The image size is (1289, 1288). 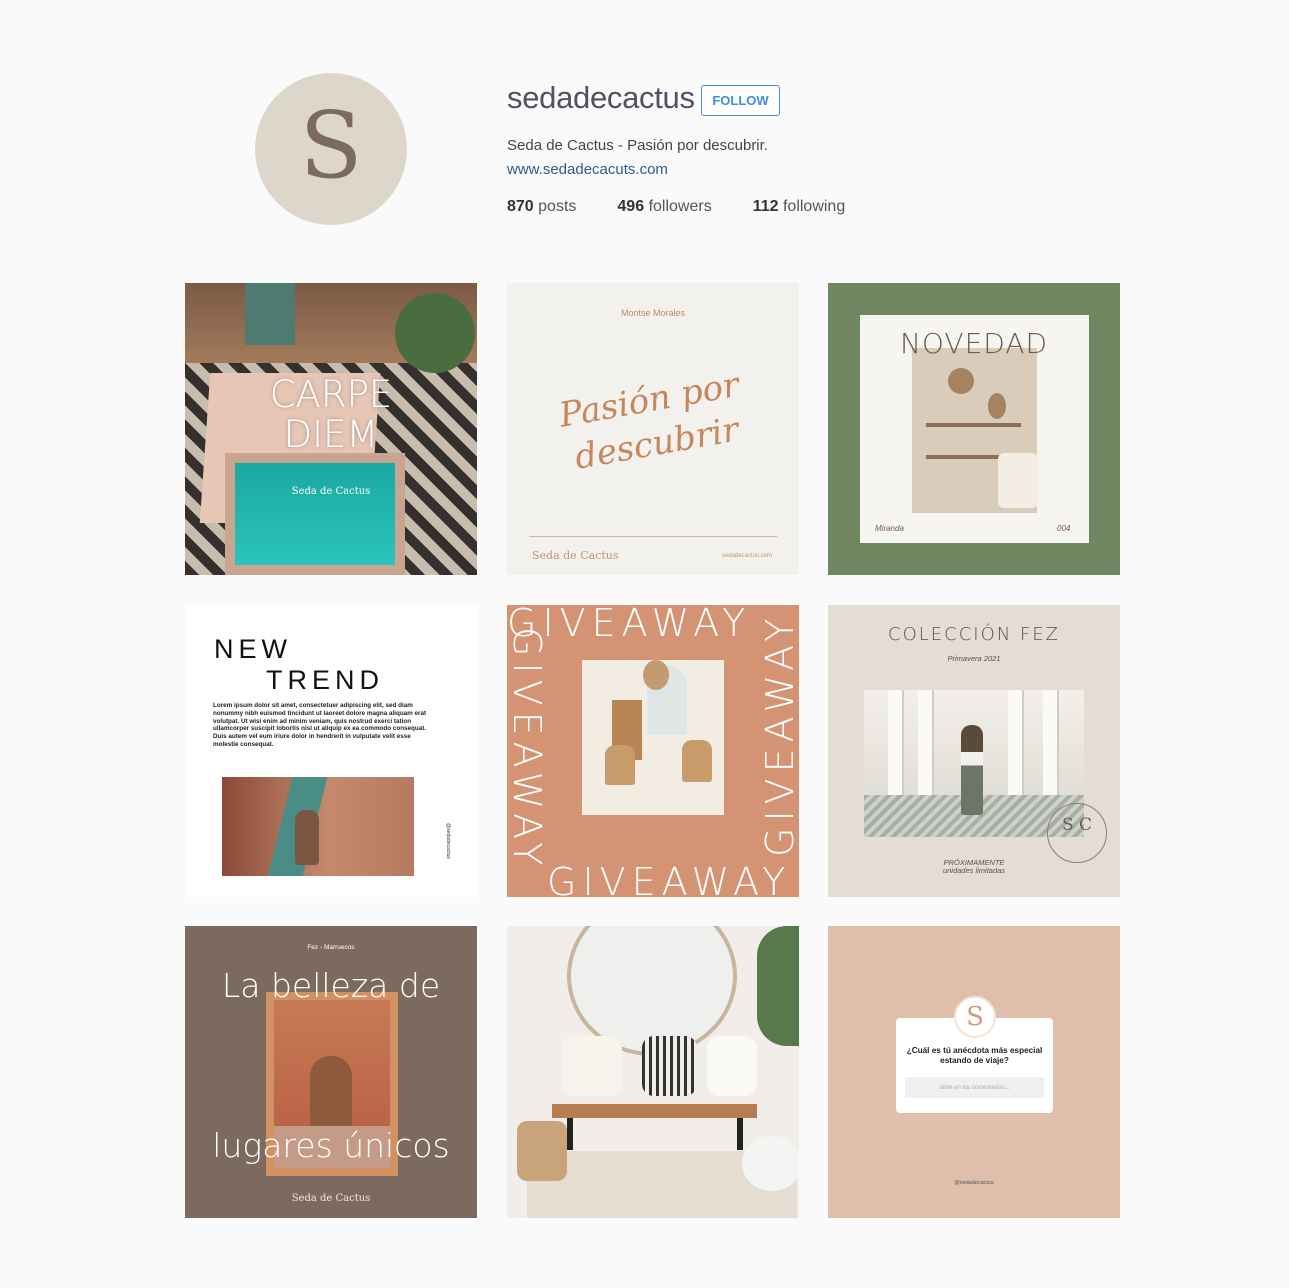 I want to click on post-title: COLECCIÓN FEZ, so click(x=974, y=634).